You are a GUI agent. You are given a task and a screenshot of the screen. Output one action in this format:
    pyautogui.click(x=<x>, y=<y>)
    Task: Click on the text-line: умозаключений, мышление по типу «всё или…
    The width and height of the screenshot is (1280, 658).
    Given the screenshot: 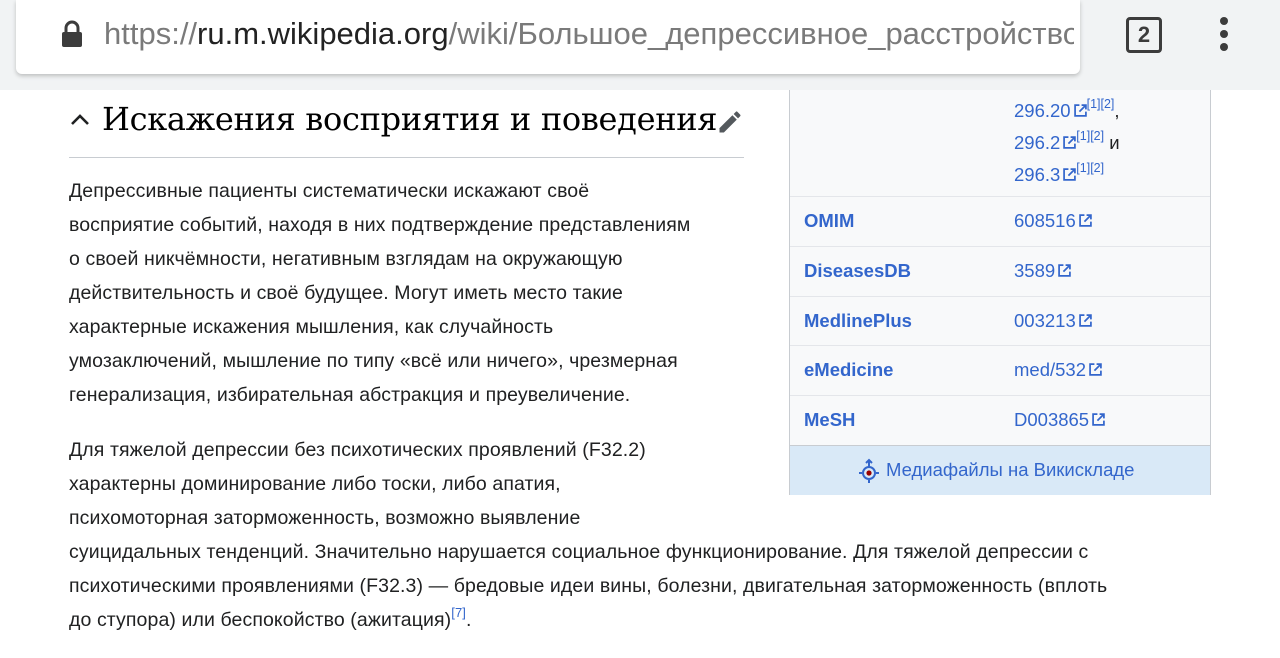 What is the action you would take?
    pyautogui.click(x=373, y=361)
    